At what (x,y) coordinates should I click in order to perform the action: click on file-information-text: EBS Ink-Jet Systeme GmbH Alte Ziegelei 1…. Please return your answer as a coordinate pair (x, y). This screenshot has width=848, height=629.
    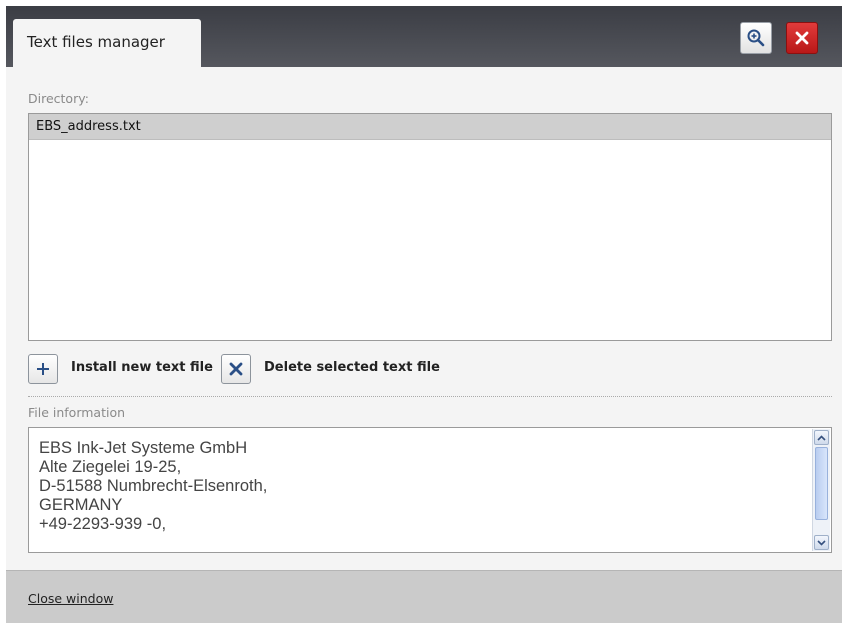
    Looking at the image, I should click on (153, 486).